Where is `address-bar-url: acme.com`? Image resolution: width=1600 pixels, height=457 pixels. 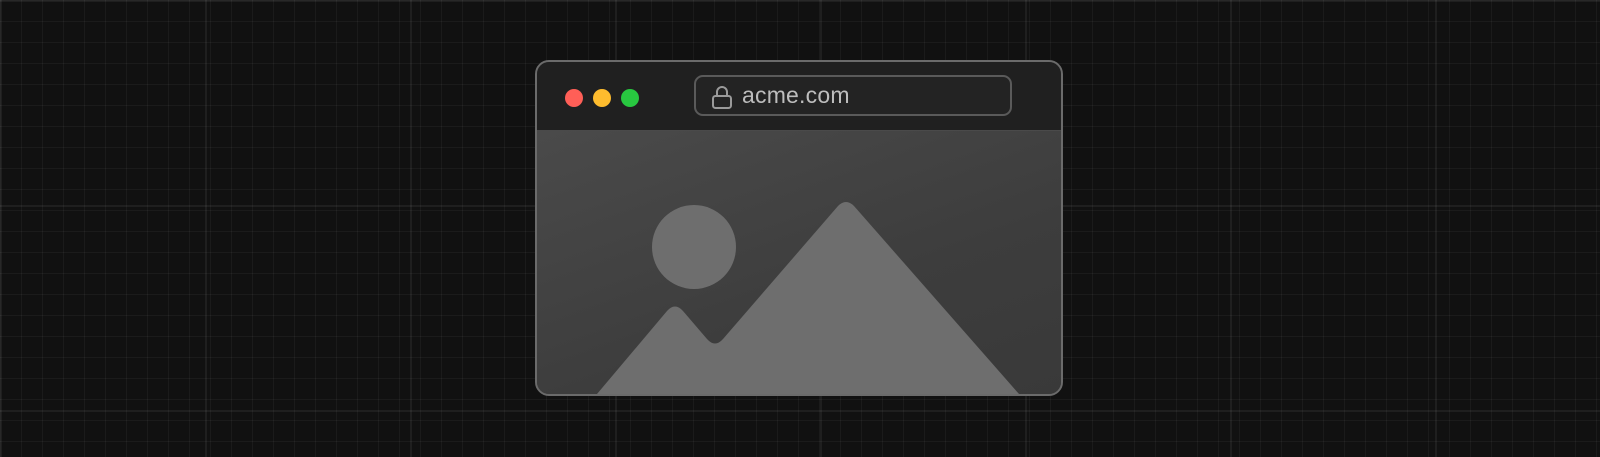
address-bar-url: acme.com is located at coordinates (796, 95).